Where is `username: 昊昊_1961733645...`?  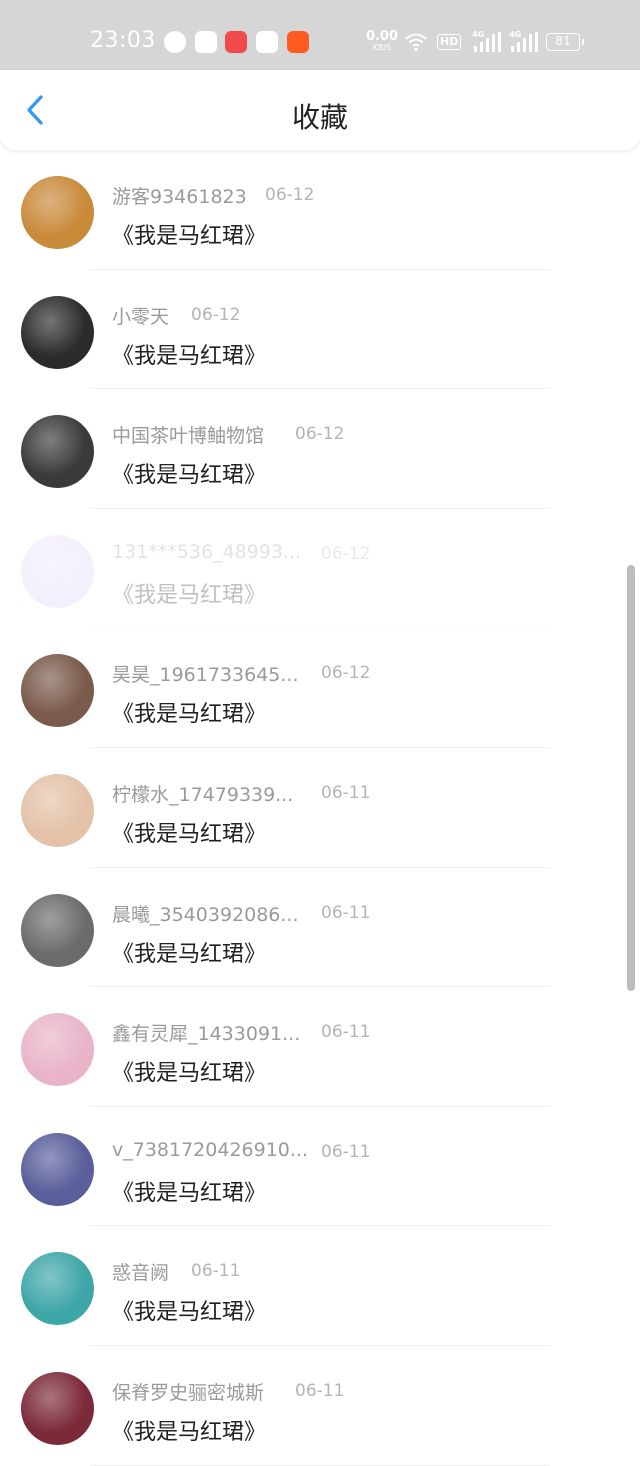
username: 昊昊_1961733645... is located at coordinates (205, 673).